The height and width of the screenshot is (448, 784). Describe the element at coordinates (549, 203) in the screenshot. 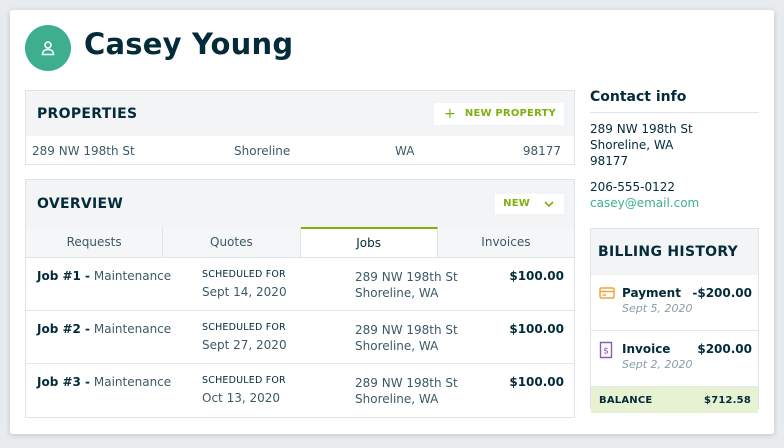

I see `chevron-down-icon` at that location.